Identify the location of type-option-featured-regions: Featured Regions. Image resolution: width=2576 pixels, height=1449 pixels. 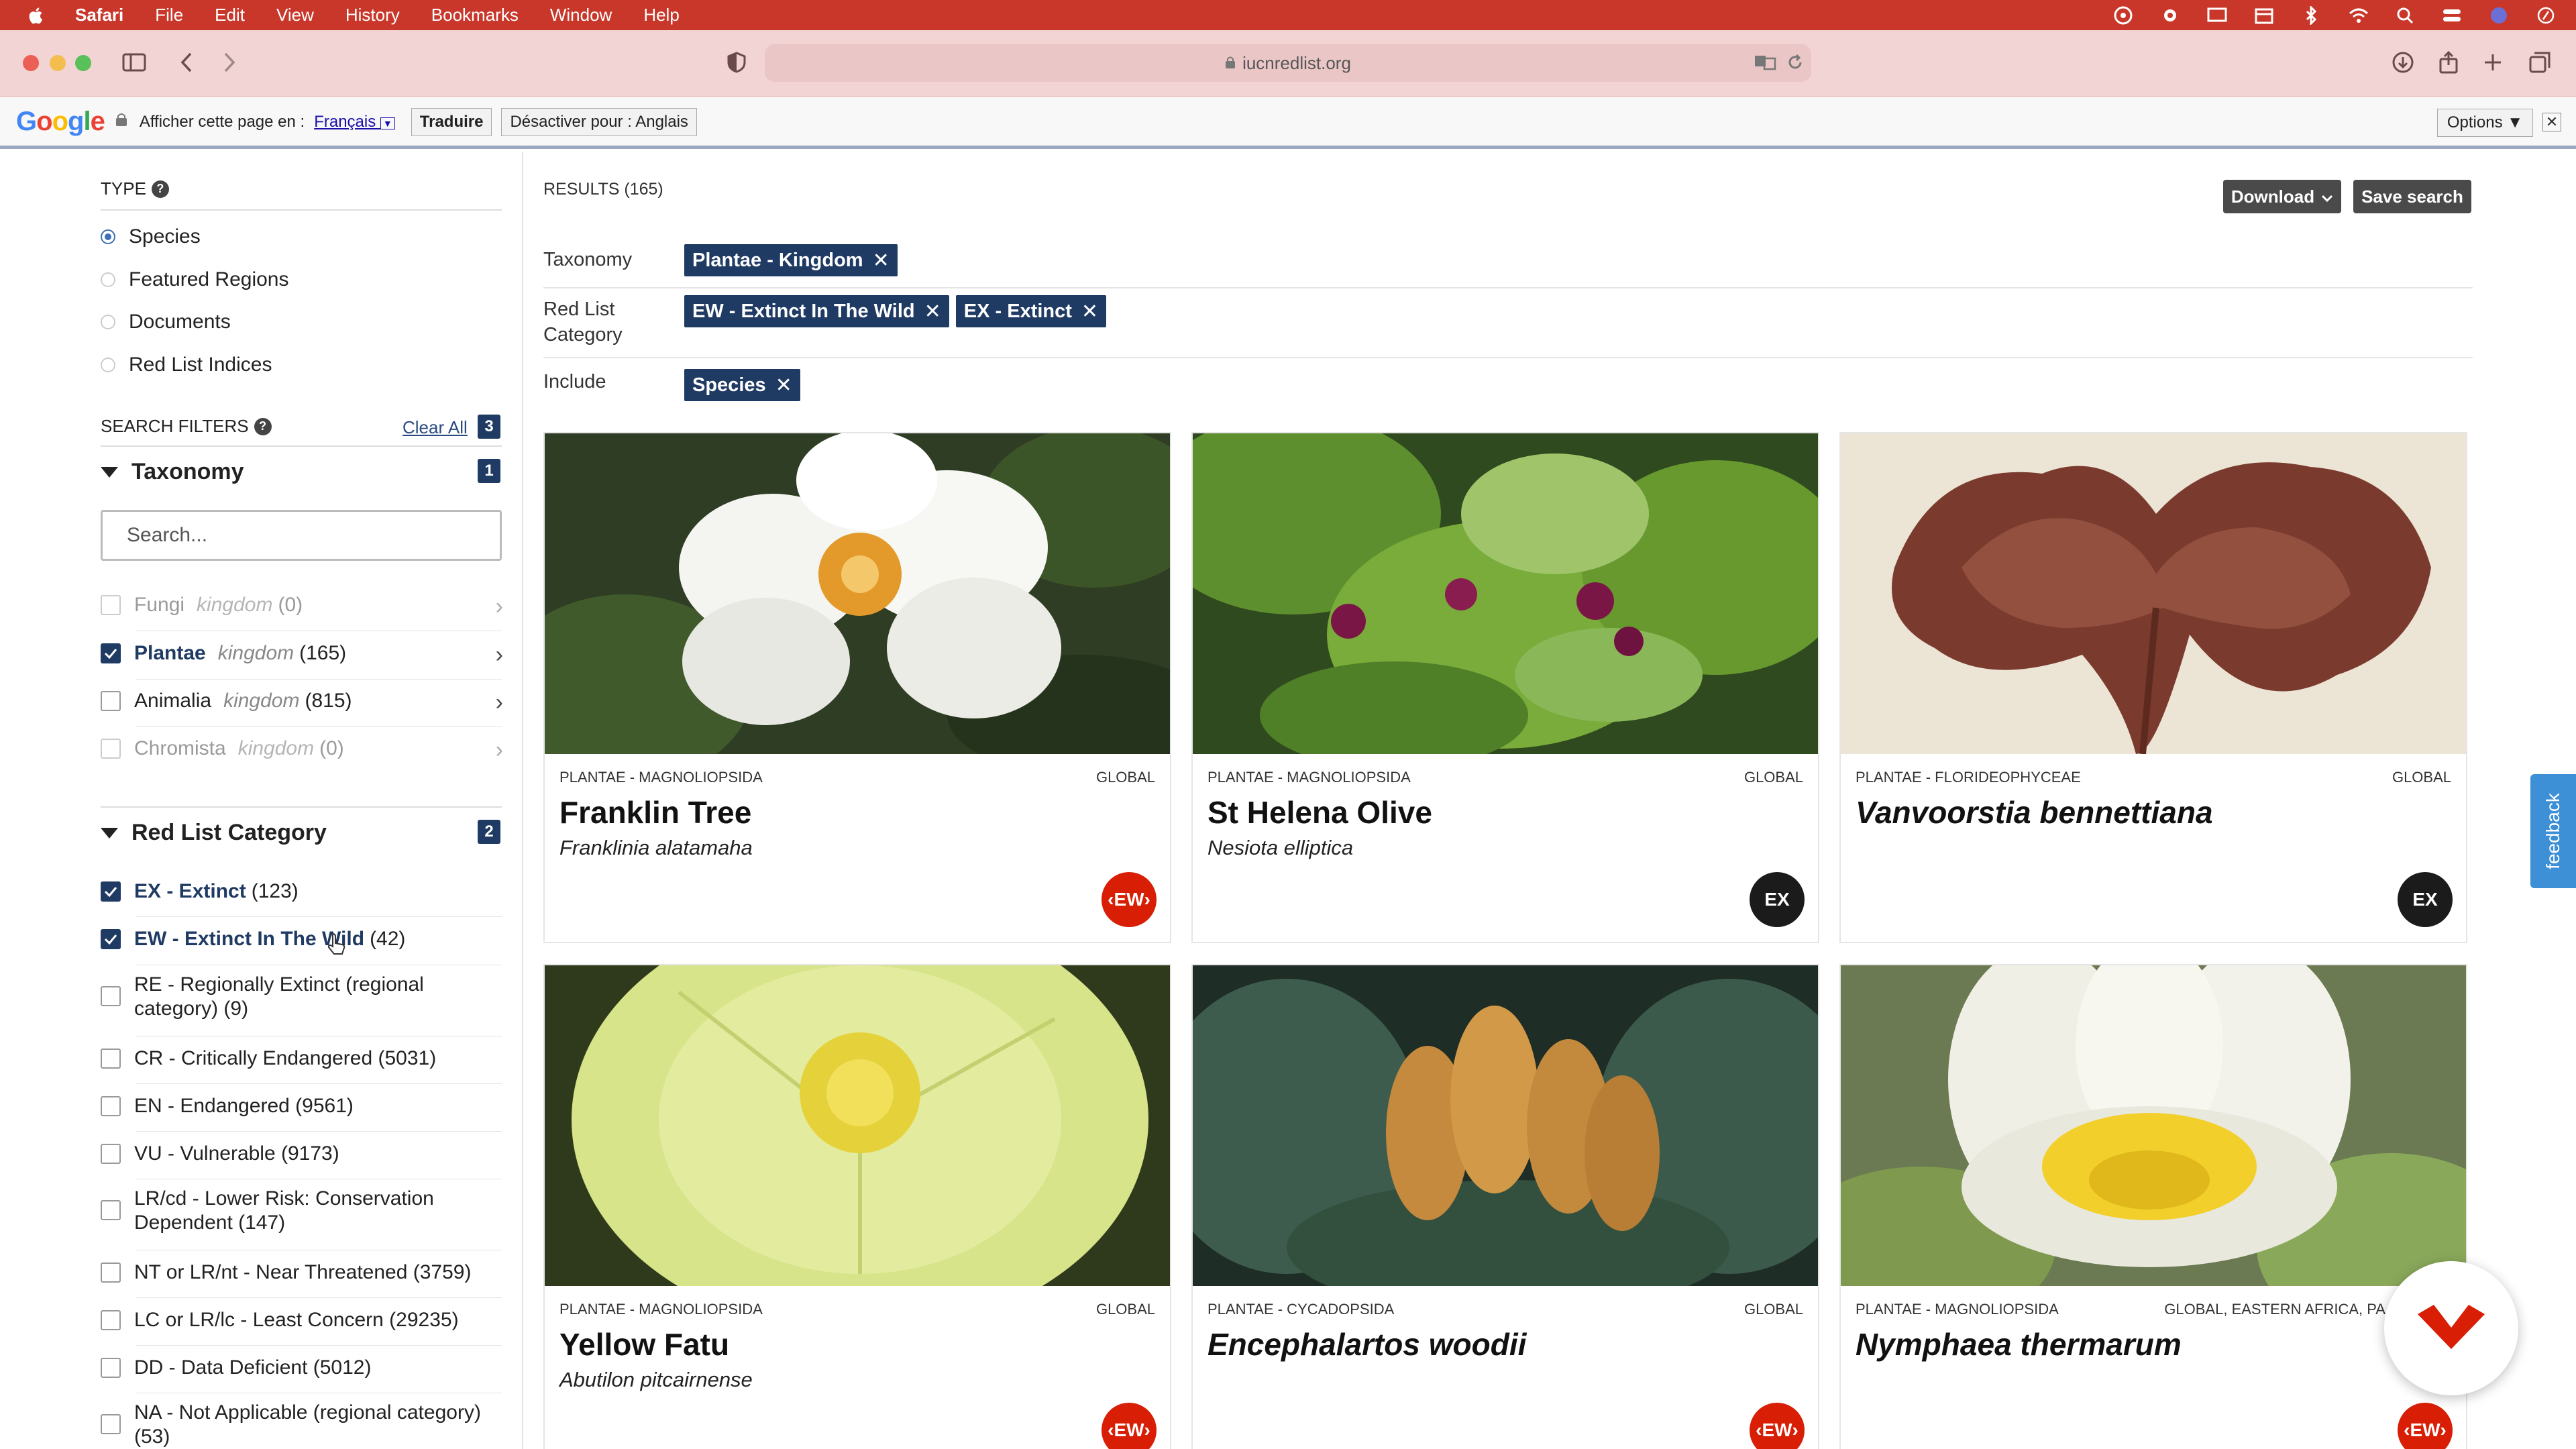
(194, 279).